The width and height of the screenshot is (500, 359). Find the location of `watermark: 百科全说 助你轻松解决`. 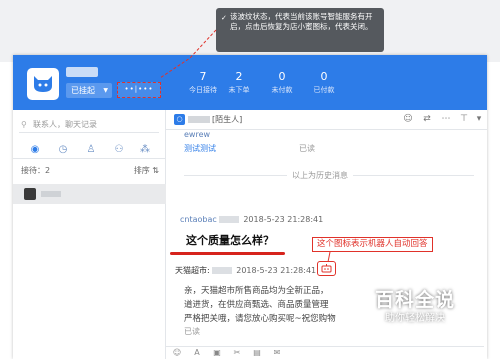

watermark: 百科全说 助你轻松解决 is located at coordinates (415, 312).